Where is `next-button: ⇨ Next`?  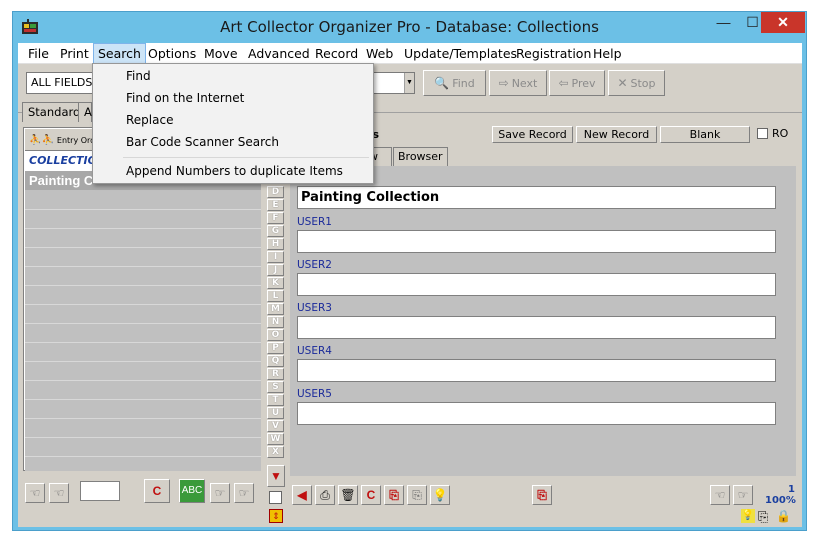
next-button: ⇨ Next is located at coordinates (518, 83).